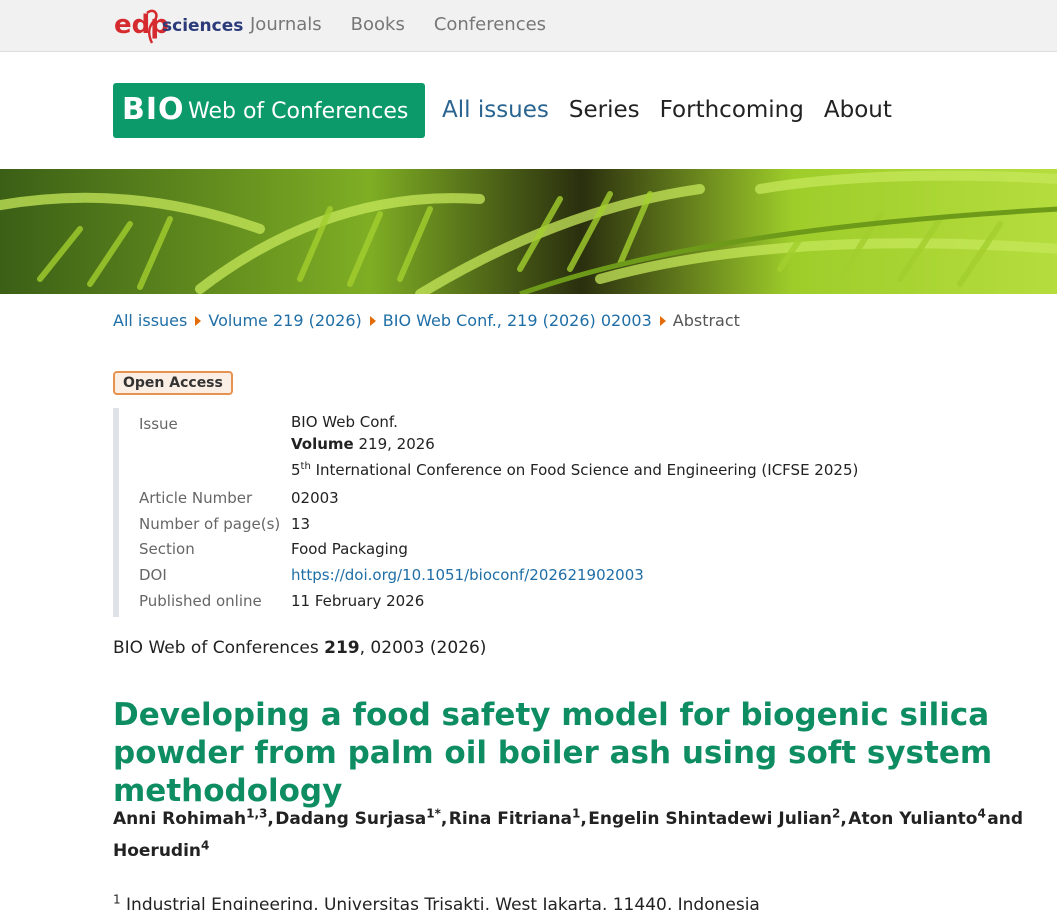  What do you see at coordinates (286, 25) in the screenshot?
I see `nav-journals: Journals` at bounding box center [286, 25].